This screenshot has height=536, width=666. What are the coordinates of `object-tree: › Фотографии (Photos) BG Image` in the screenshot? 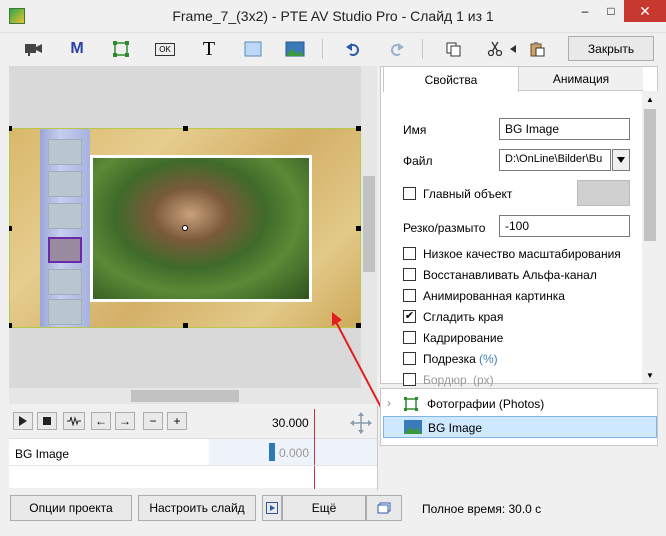 It's located at (519, 417).